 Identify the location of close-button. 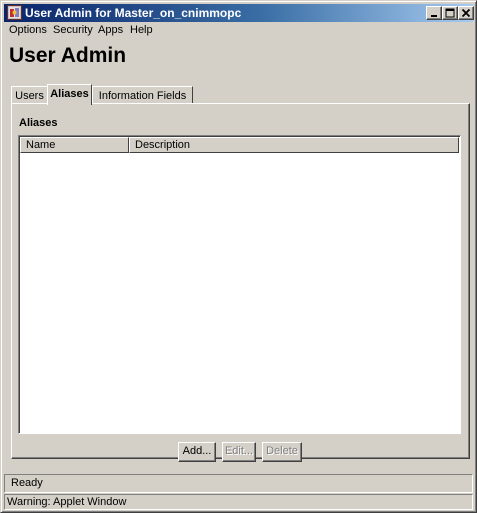
(466, 13).